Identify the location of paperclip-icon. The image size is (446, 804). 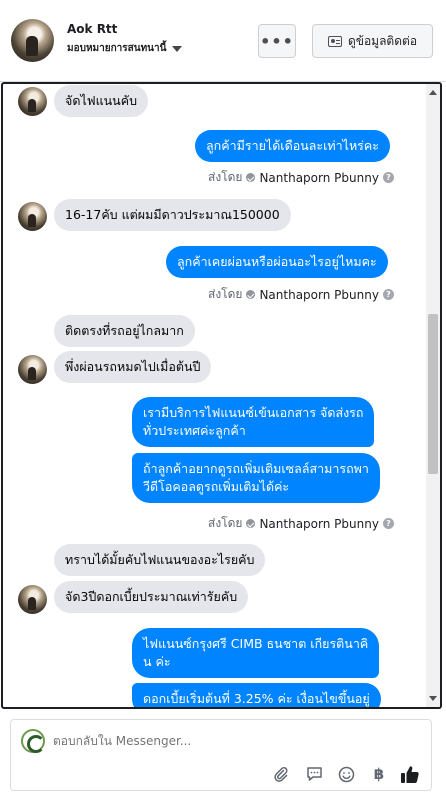
(281, 774).